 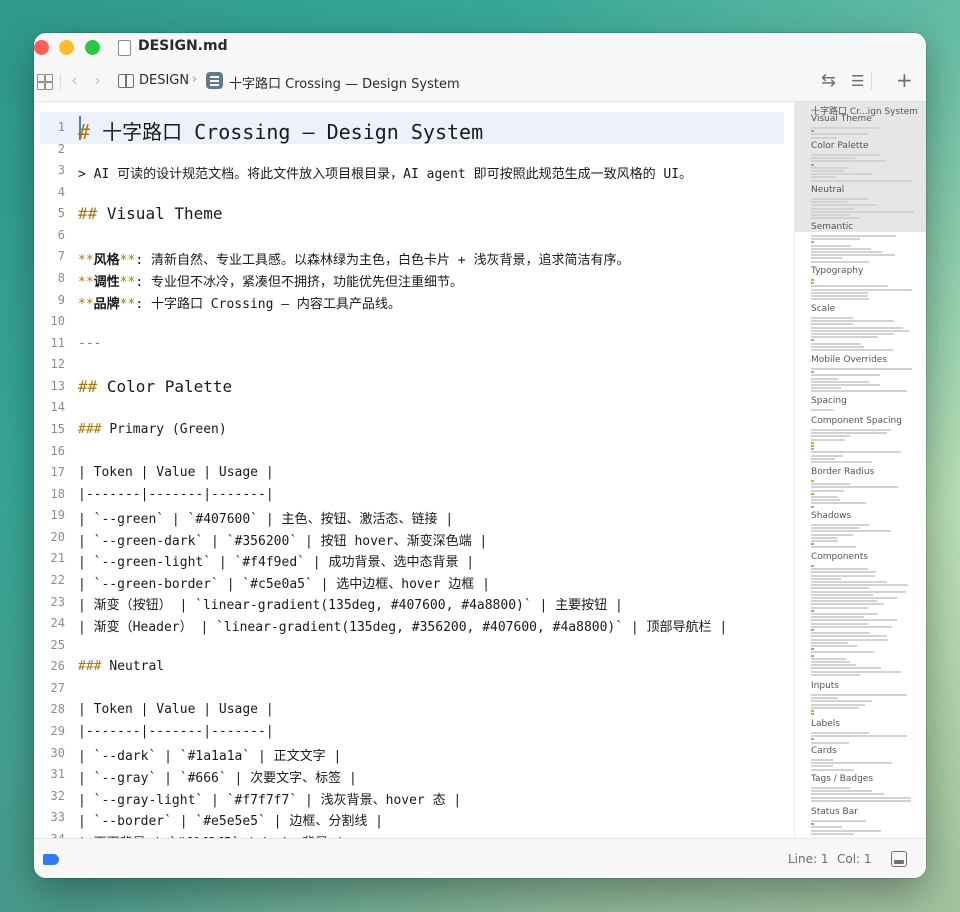 I want to click on minimap-heading: Tags / Badges, so click(x=842, y=779).